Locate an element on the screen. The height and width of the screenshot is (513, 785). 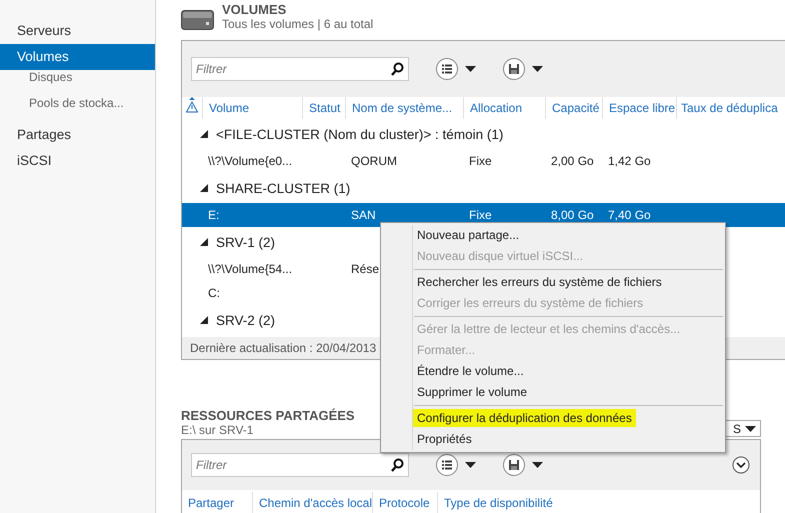
group-header: SRV-2 (2) is located at coordinates (246, 320).